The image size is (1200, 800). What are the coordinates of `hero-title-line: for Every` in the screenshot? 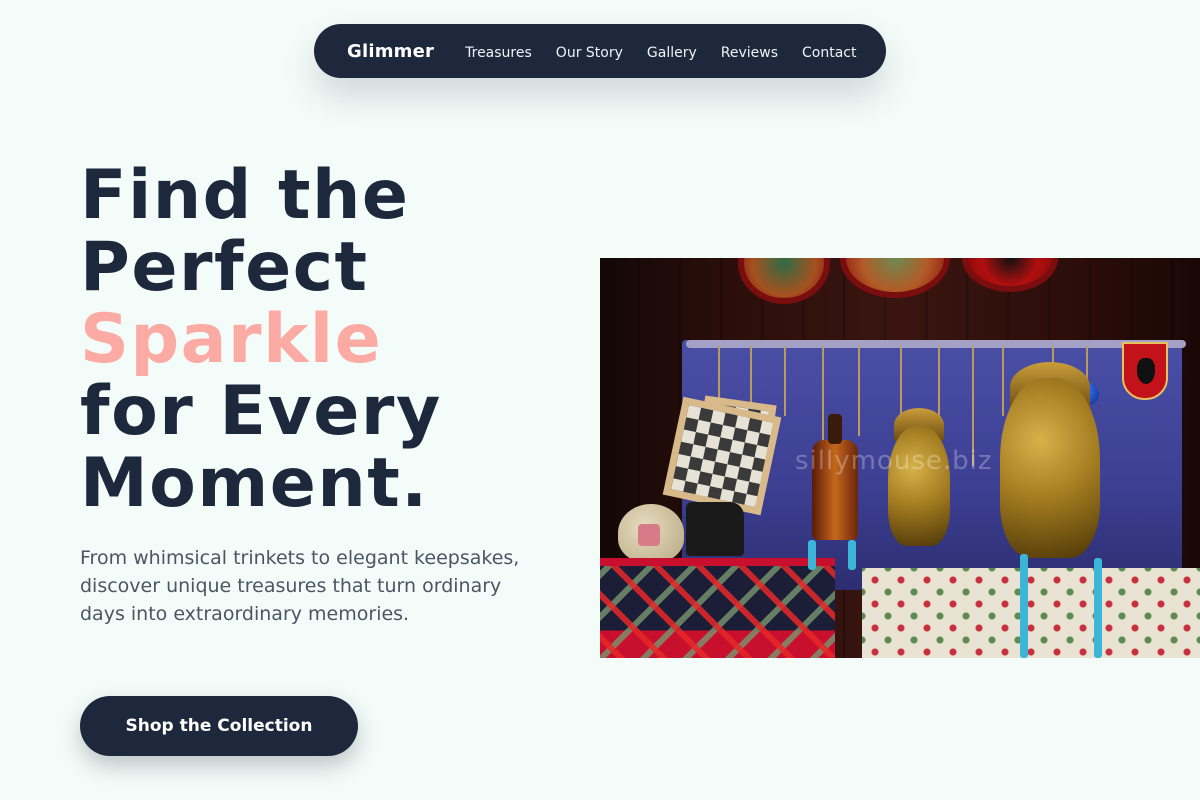 It's located at (261, 411).